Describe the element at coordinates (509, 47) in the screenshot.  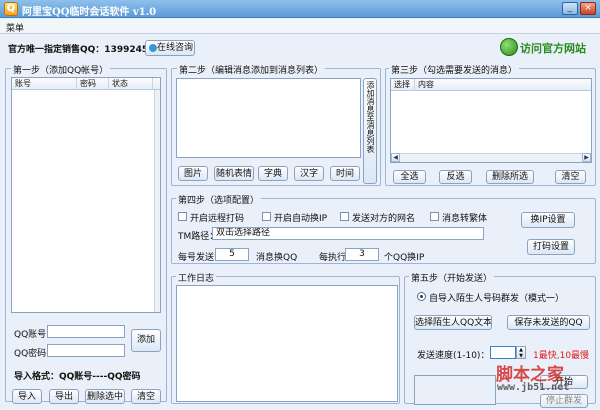
I see `globe-icon` at that location.